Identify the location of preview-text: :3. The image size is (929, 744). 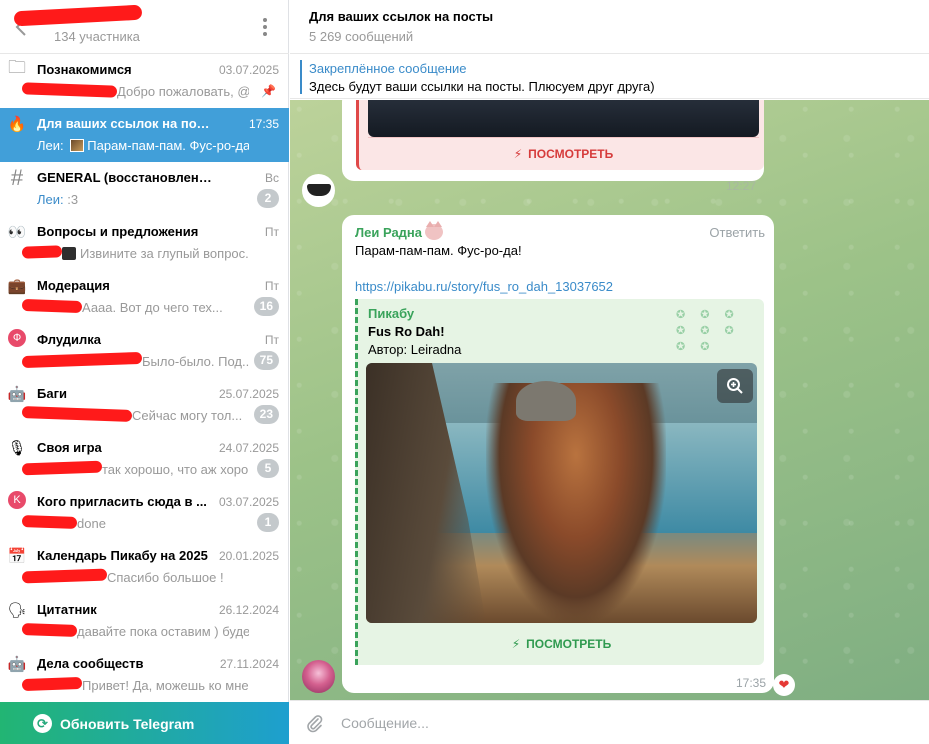
(73, 199).